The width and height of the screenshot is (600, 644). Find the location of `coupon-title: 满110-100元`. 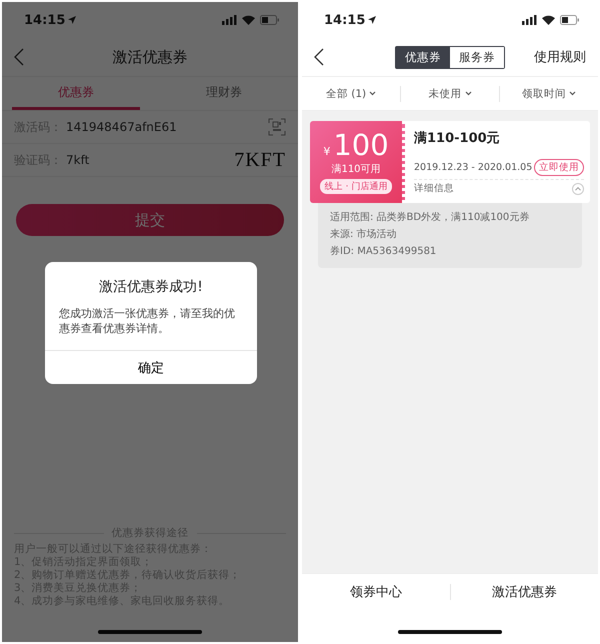

coupon-title: 满110-100元 is located at coordinates (457, 138).